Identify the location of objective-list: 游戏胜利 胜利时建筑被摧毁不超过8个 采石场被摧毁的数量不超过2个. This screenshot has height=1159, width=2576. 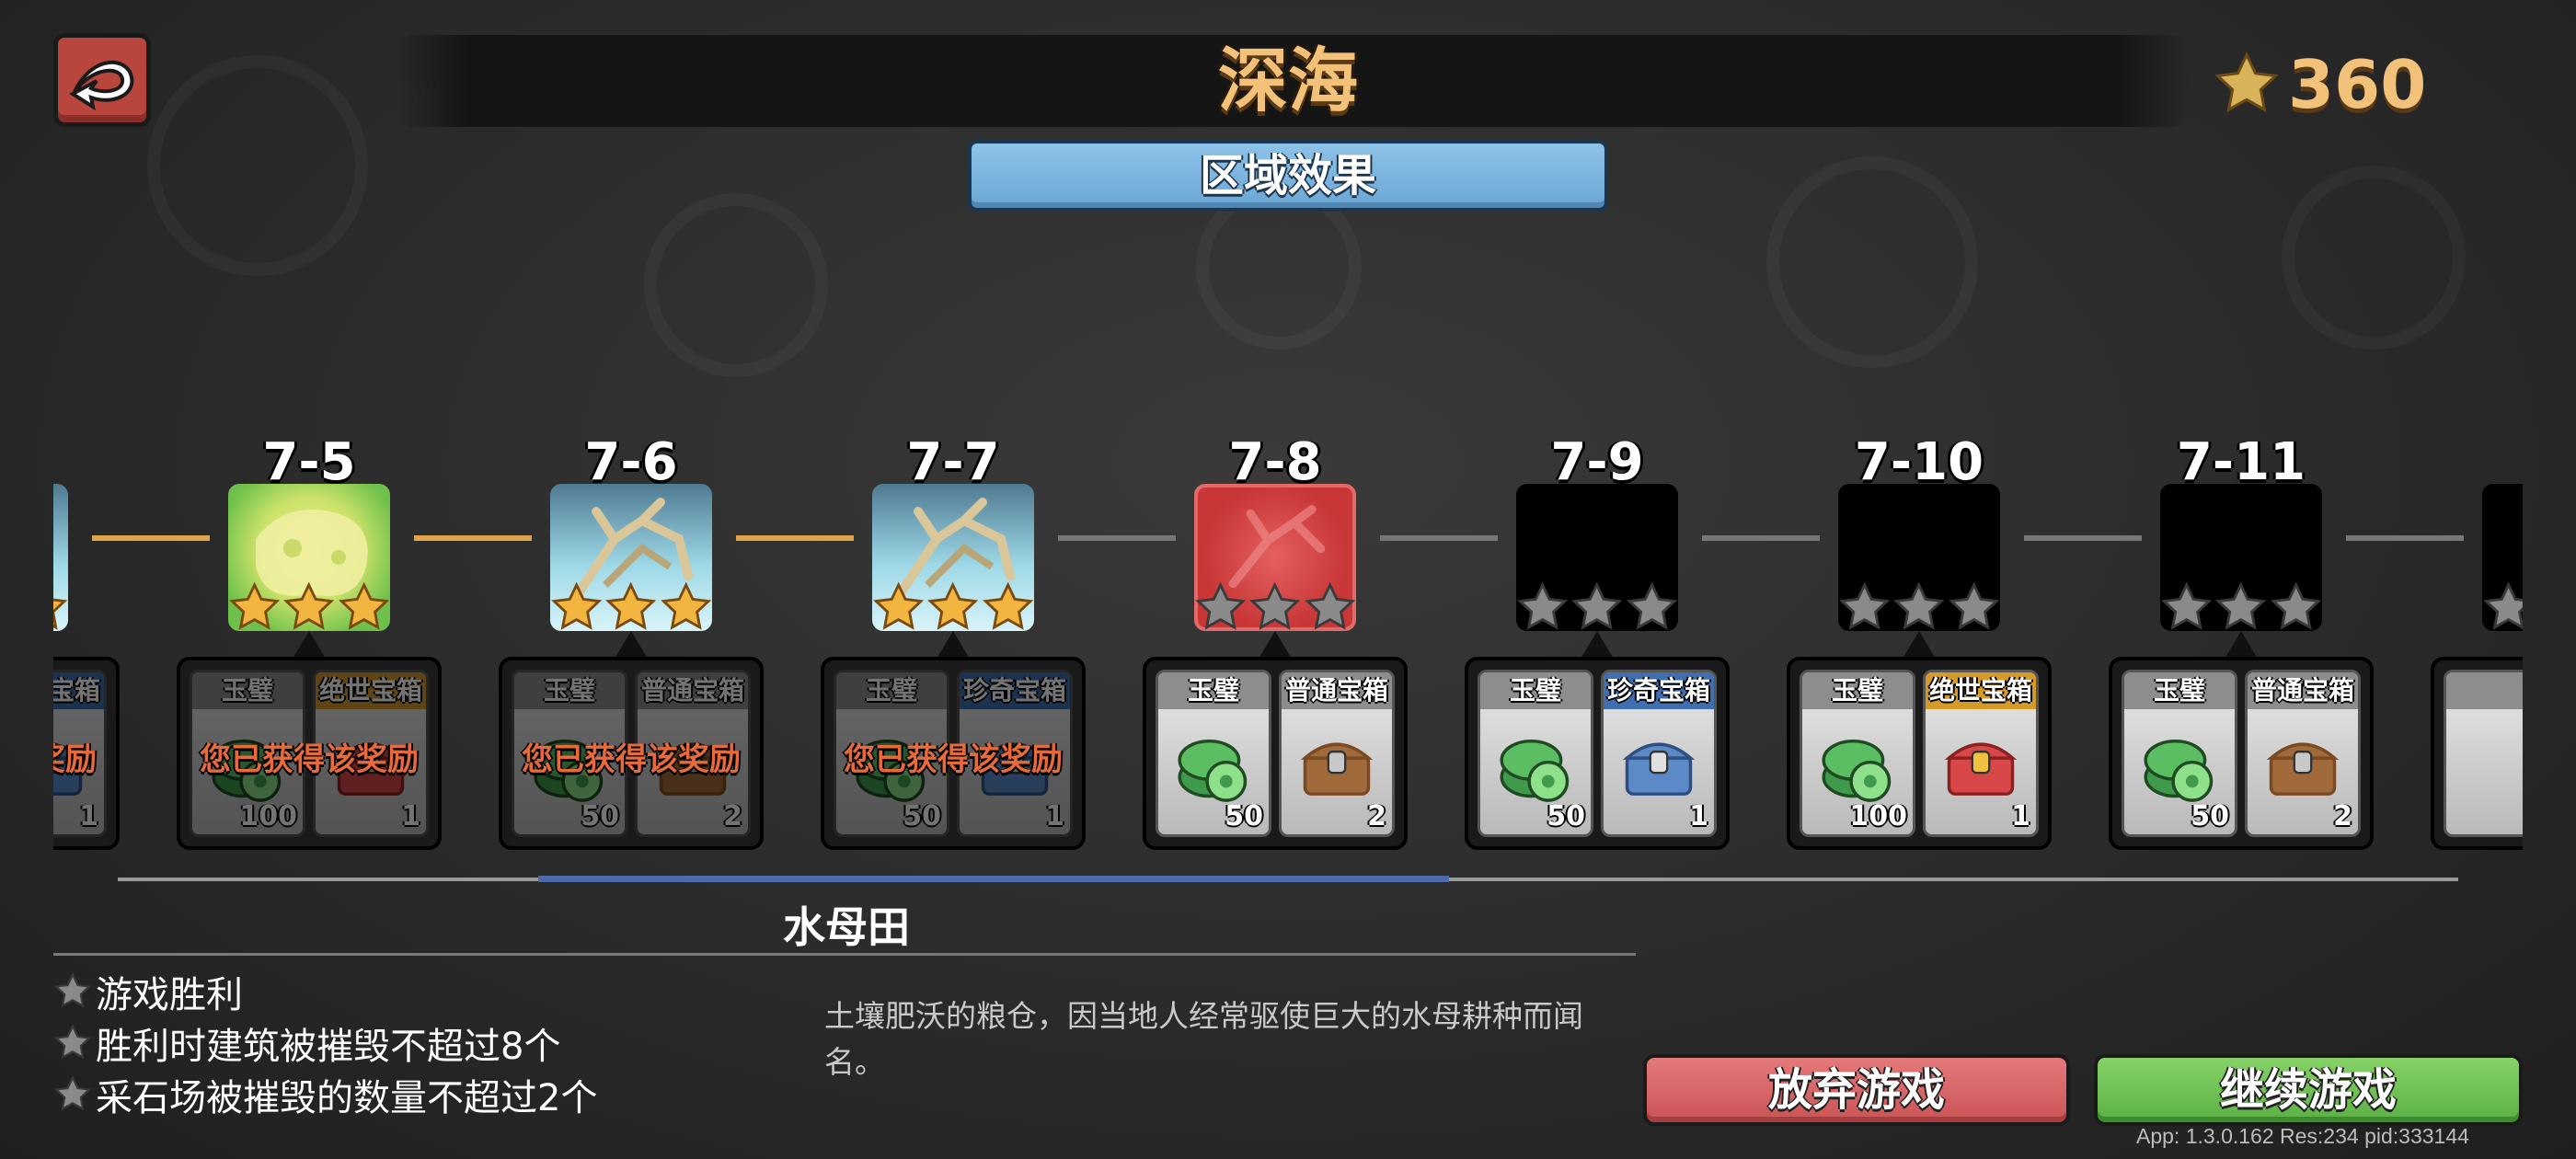
(325, 1043).